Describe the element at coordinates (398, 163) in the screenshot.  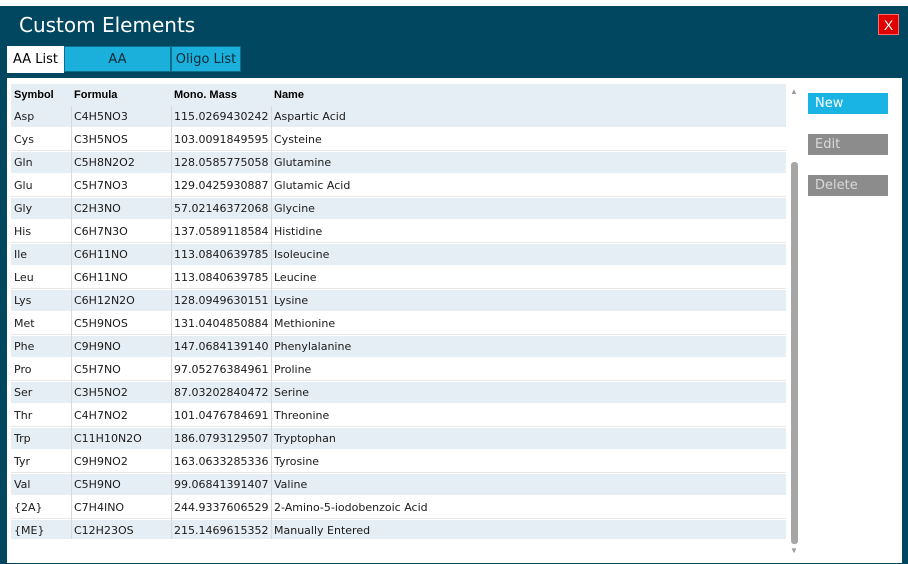
I see `table-row: Gln C5H8N2O2 128.05857750584 Glutamine` at that location.